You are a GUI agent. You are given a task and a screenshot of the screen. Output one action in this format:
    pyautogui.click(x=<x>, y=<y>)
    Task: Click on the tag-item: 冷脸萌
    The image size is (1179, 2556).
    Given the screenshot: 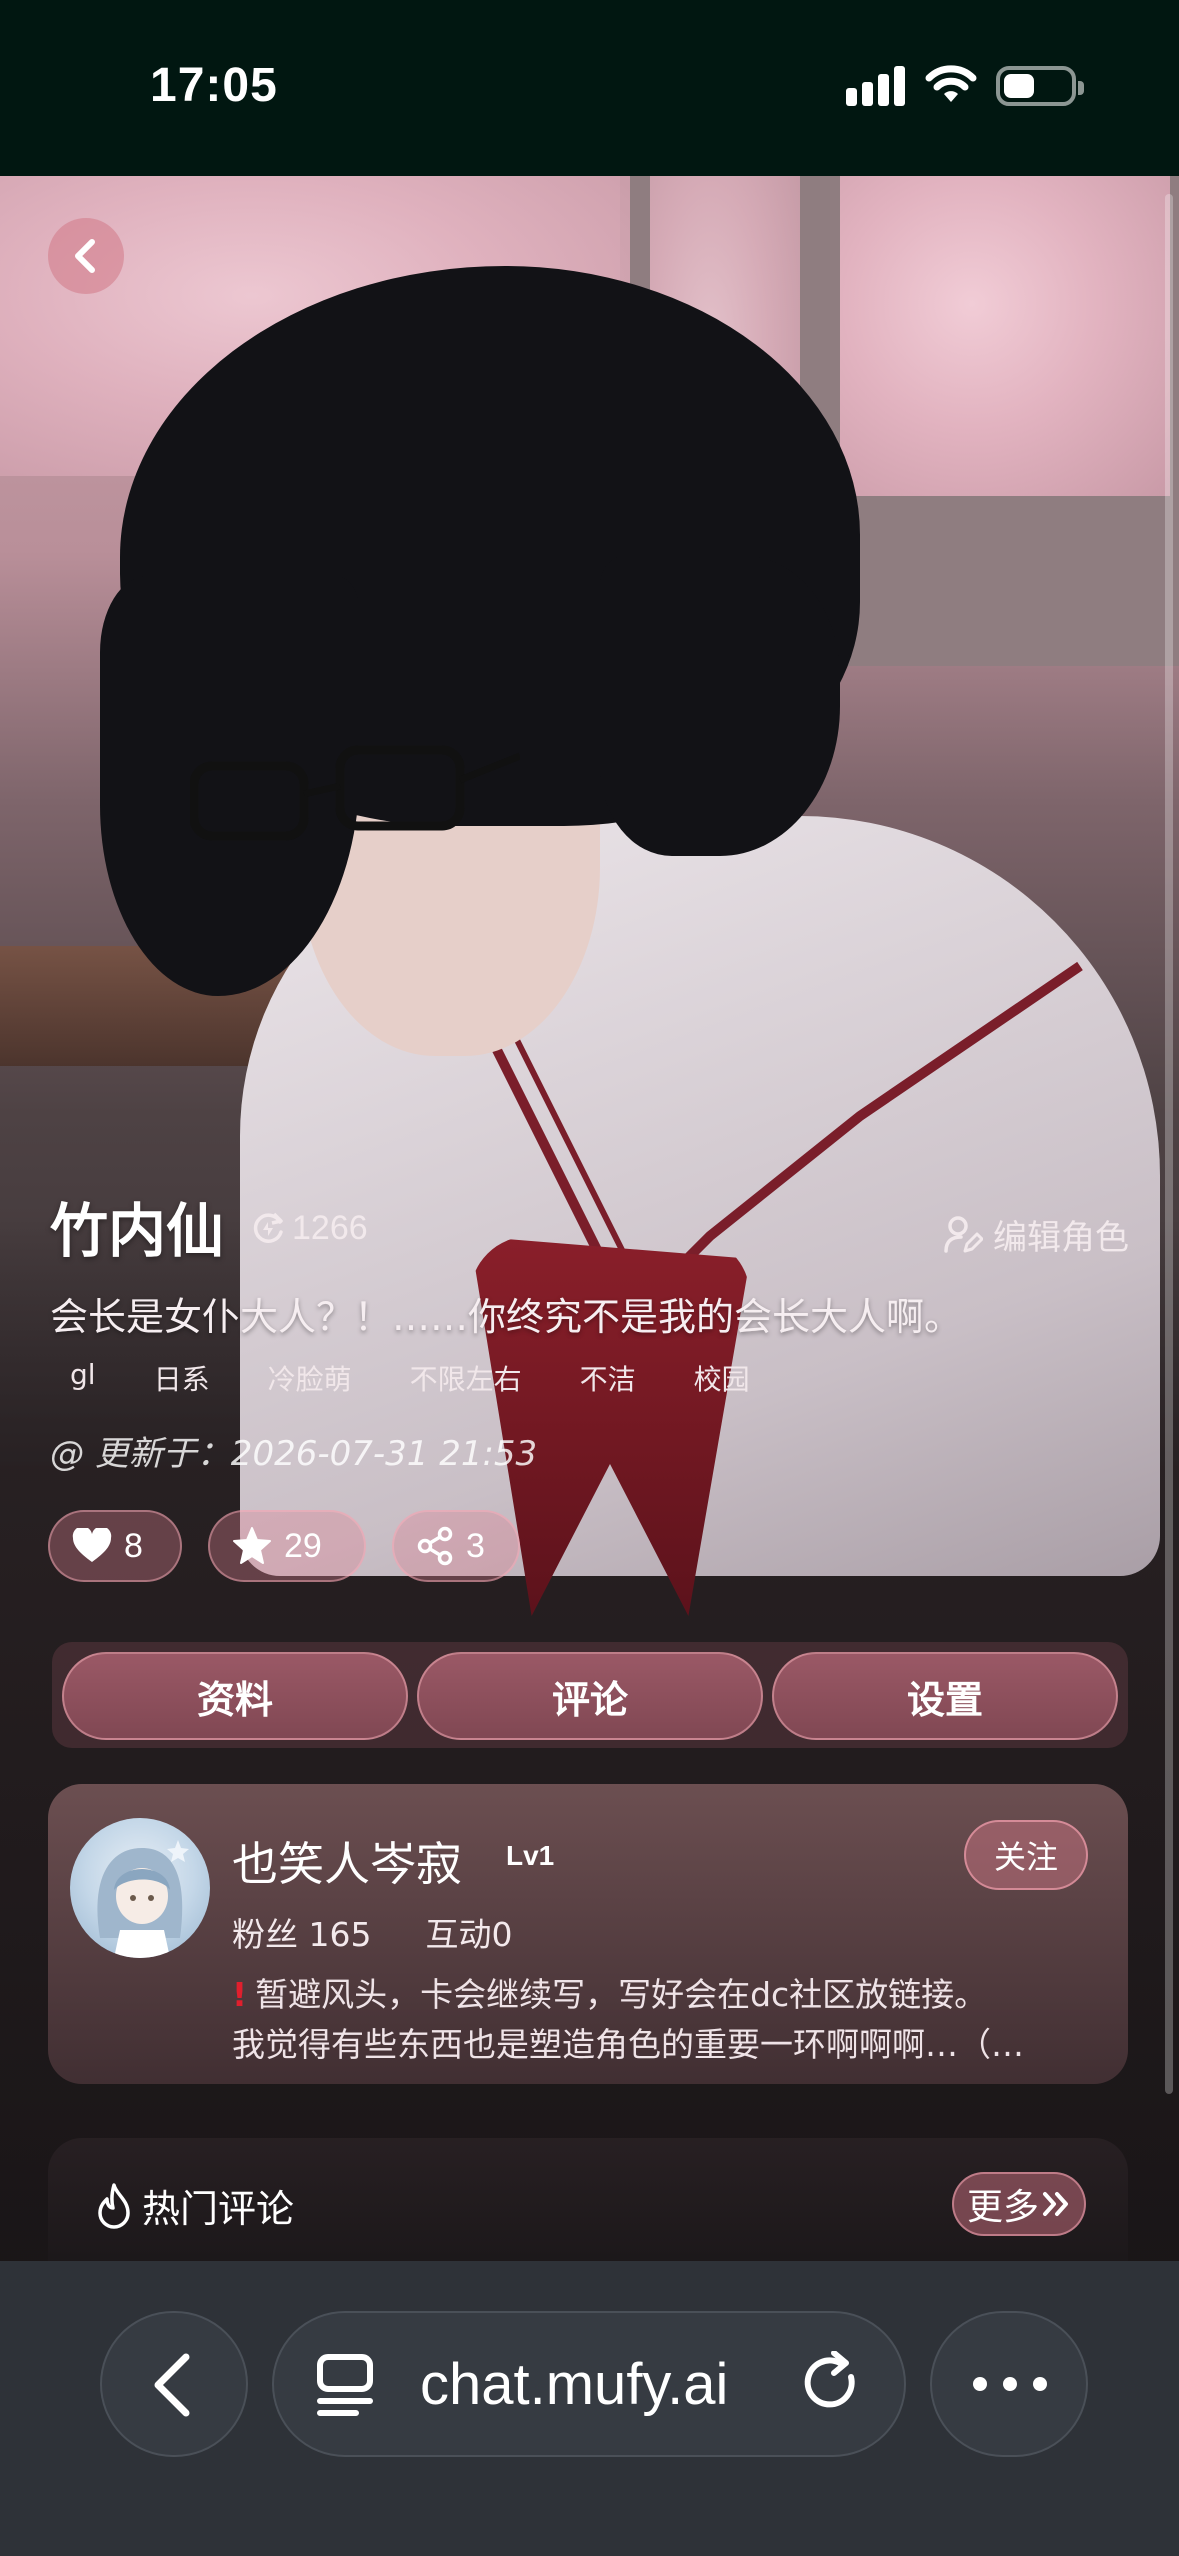 What is the action you would take?
    pyautogui.click(x=310, y=1378)
    